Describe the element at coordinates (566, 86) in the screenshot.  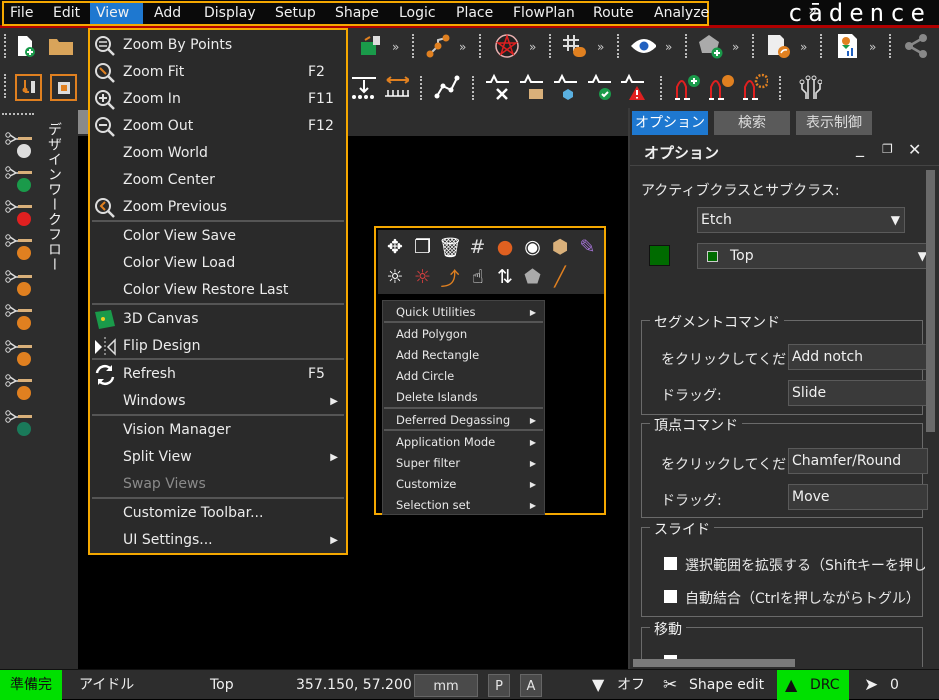
I see `signal-3d-icon` at that location.